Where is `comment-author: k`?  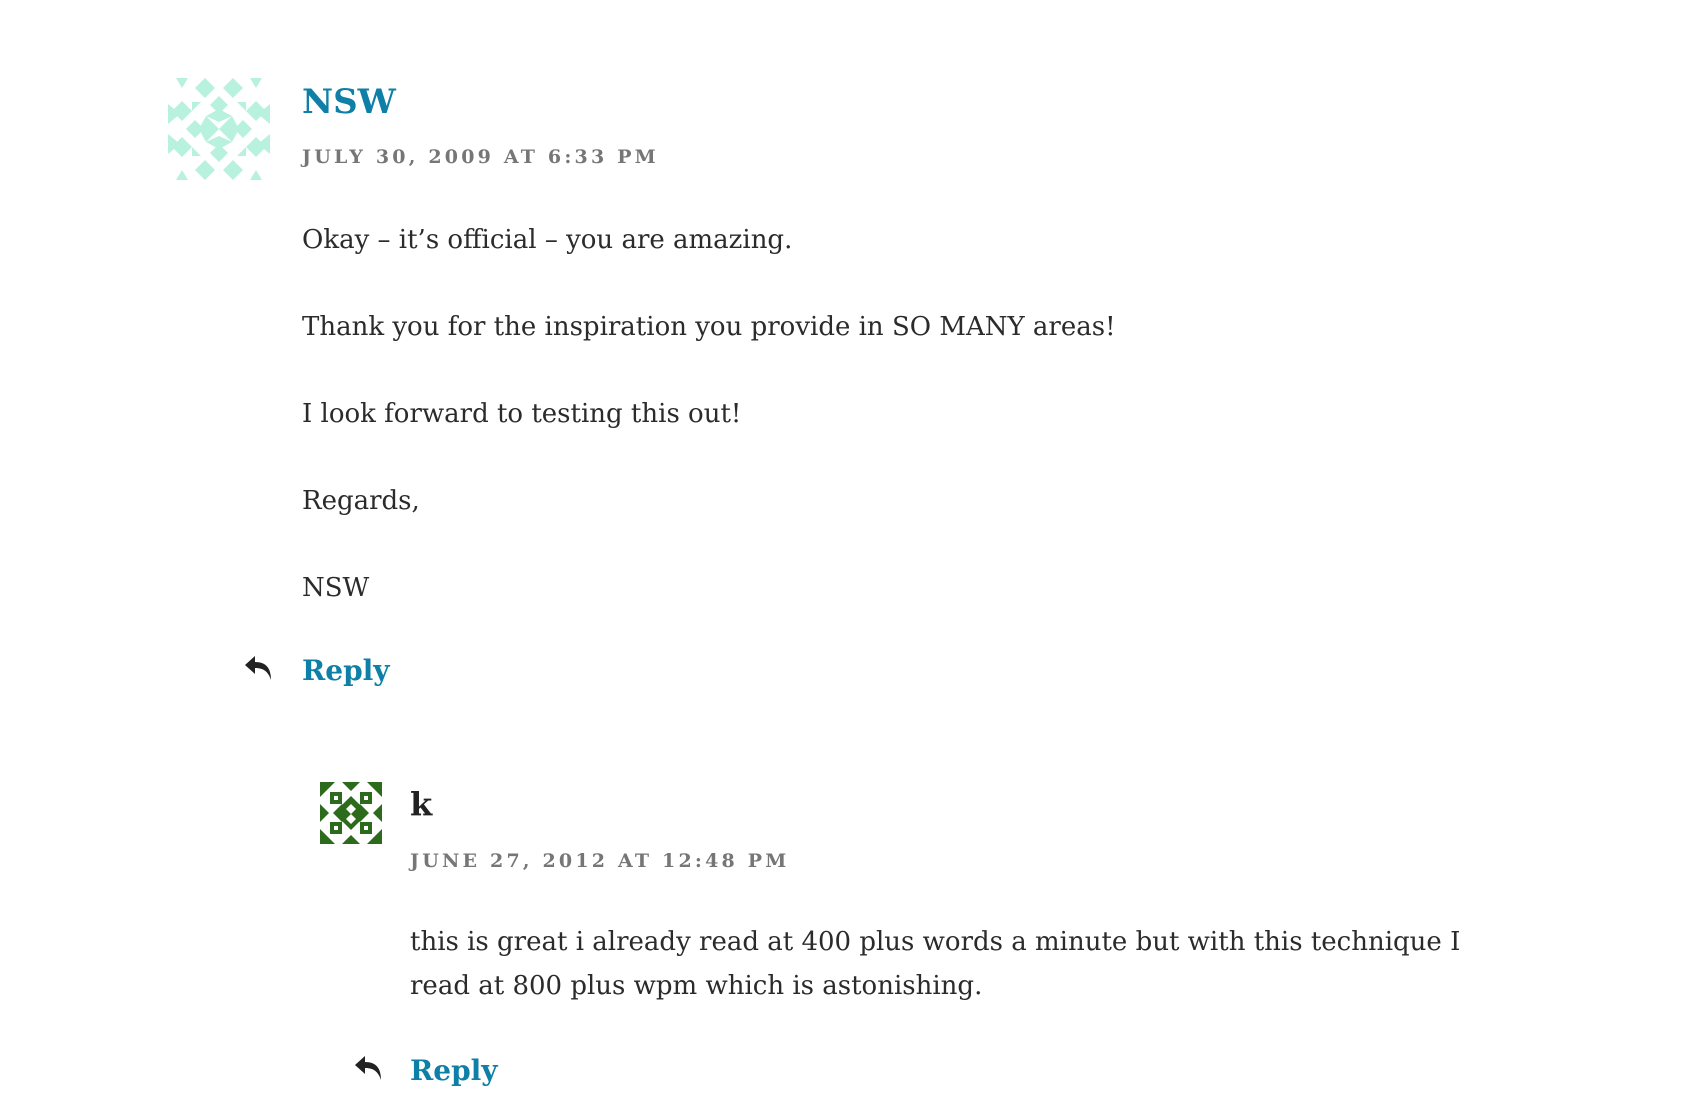
comment-author: k is located at coordinates (421, 804).